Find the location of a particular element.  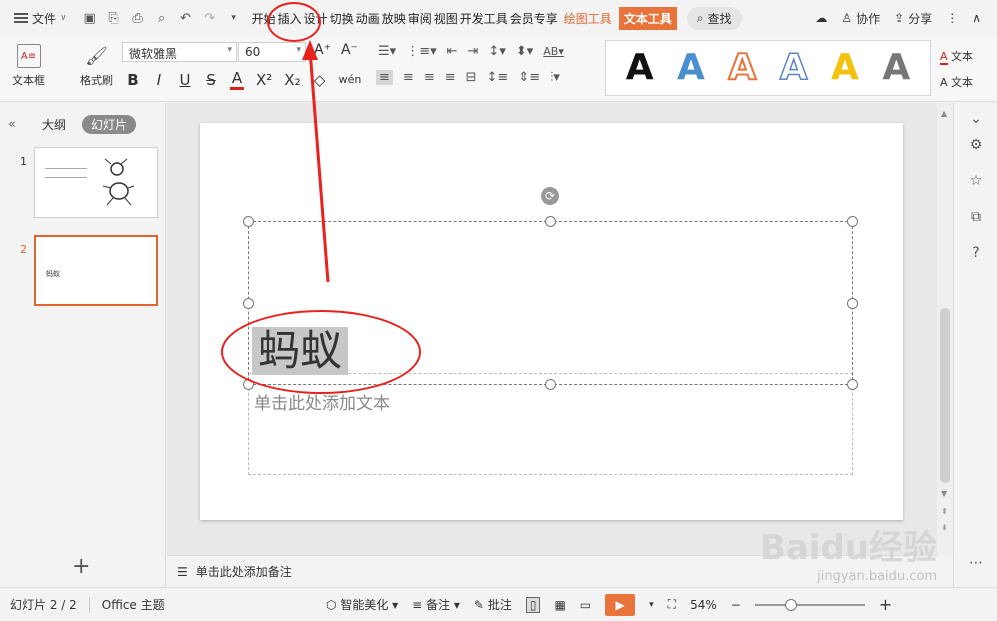

watermark-url: jingyan.baidu.com is located at coordinates (877, 576).